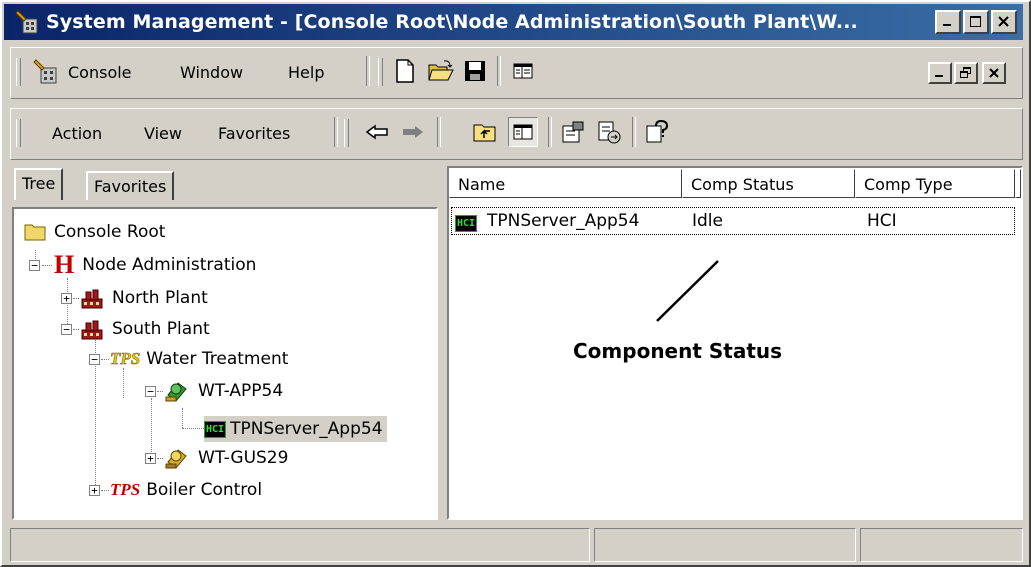 This screenshot has height=567, width=1031. I want to click on menu-help: Help, so click(306, 72).